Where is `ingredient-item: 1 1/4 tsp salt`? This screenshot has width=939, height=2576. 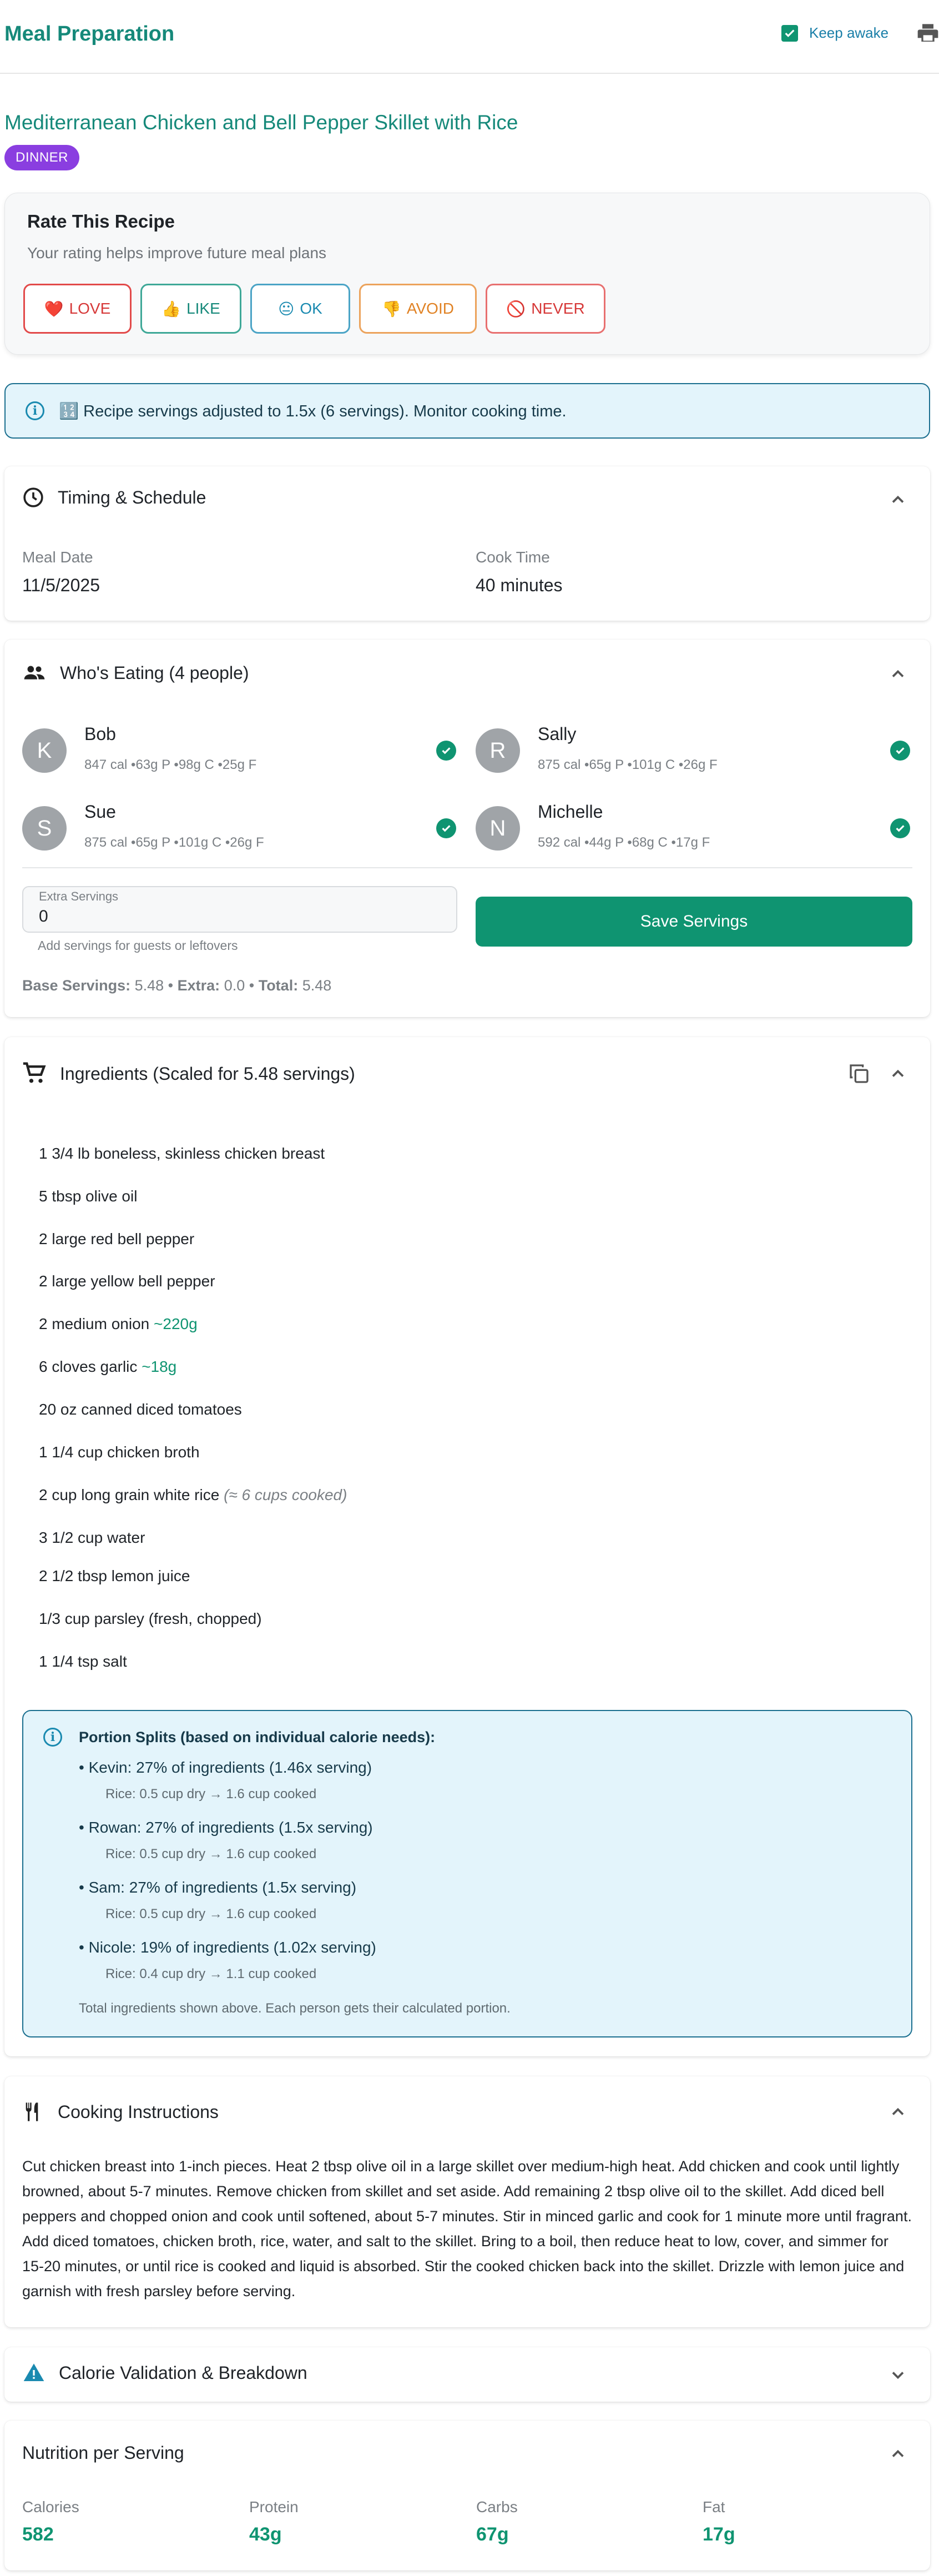 ingredient-item: 1 1/4 tsp salt is located at coordinates (83, 1661).